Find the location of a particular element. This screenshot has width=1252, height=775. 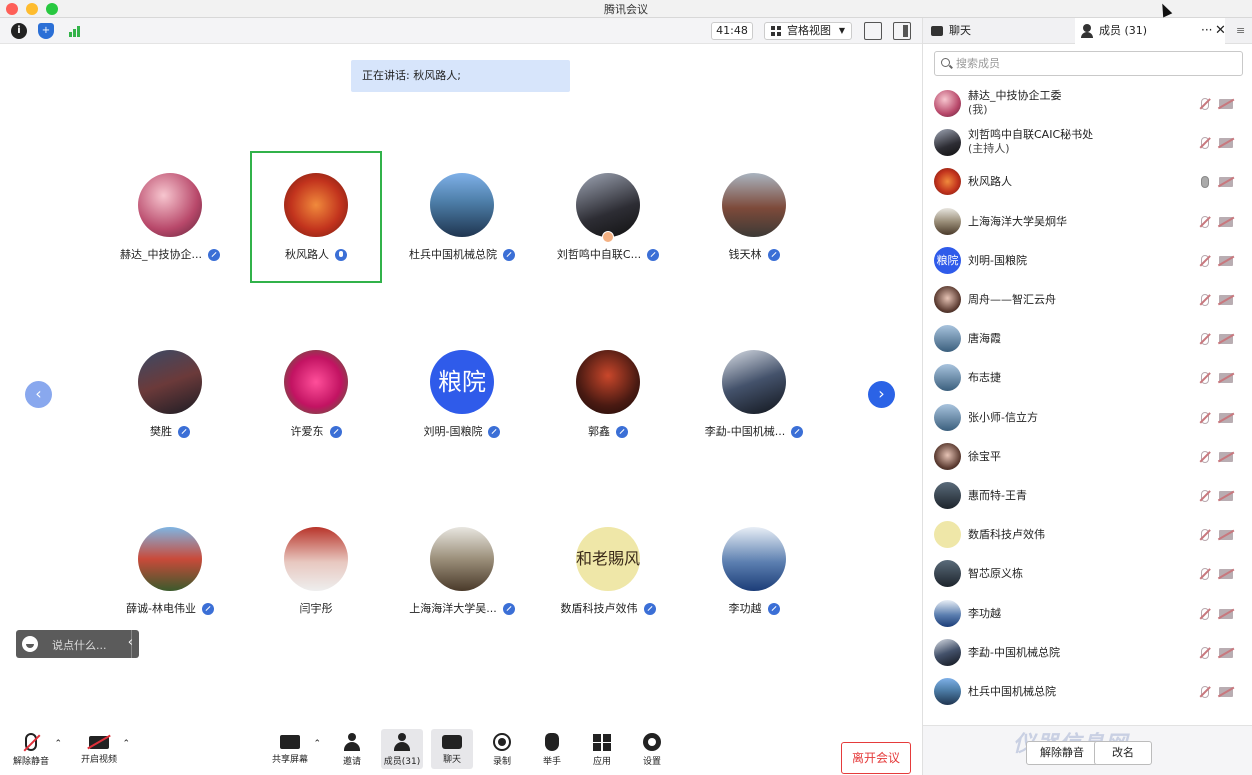

member-row: 徐宝平 is located at coordinates (1087, 457).